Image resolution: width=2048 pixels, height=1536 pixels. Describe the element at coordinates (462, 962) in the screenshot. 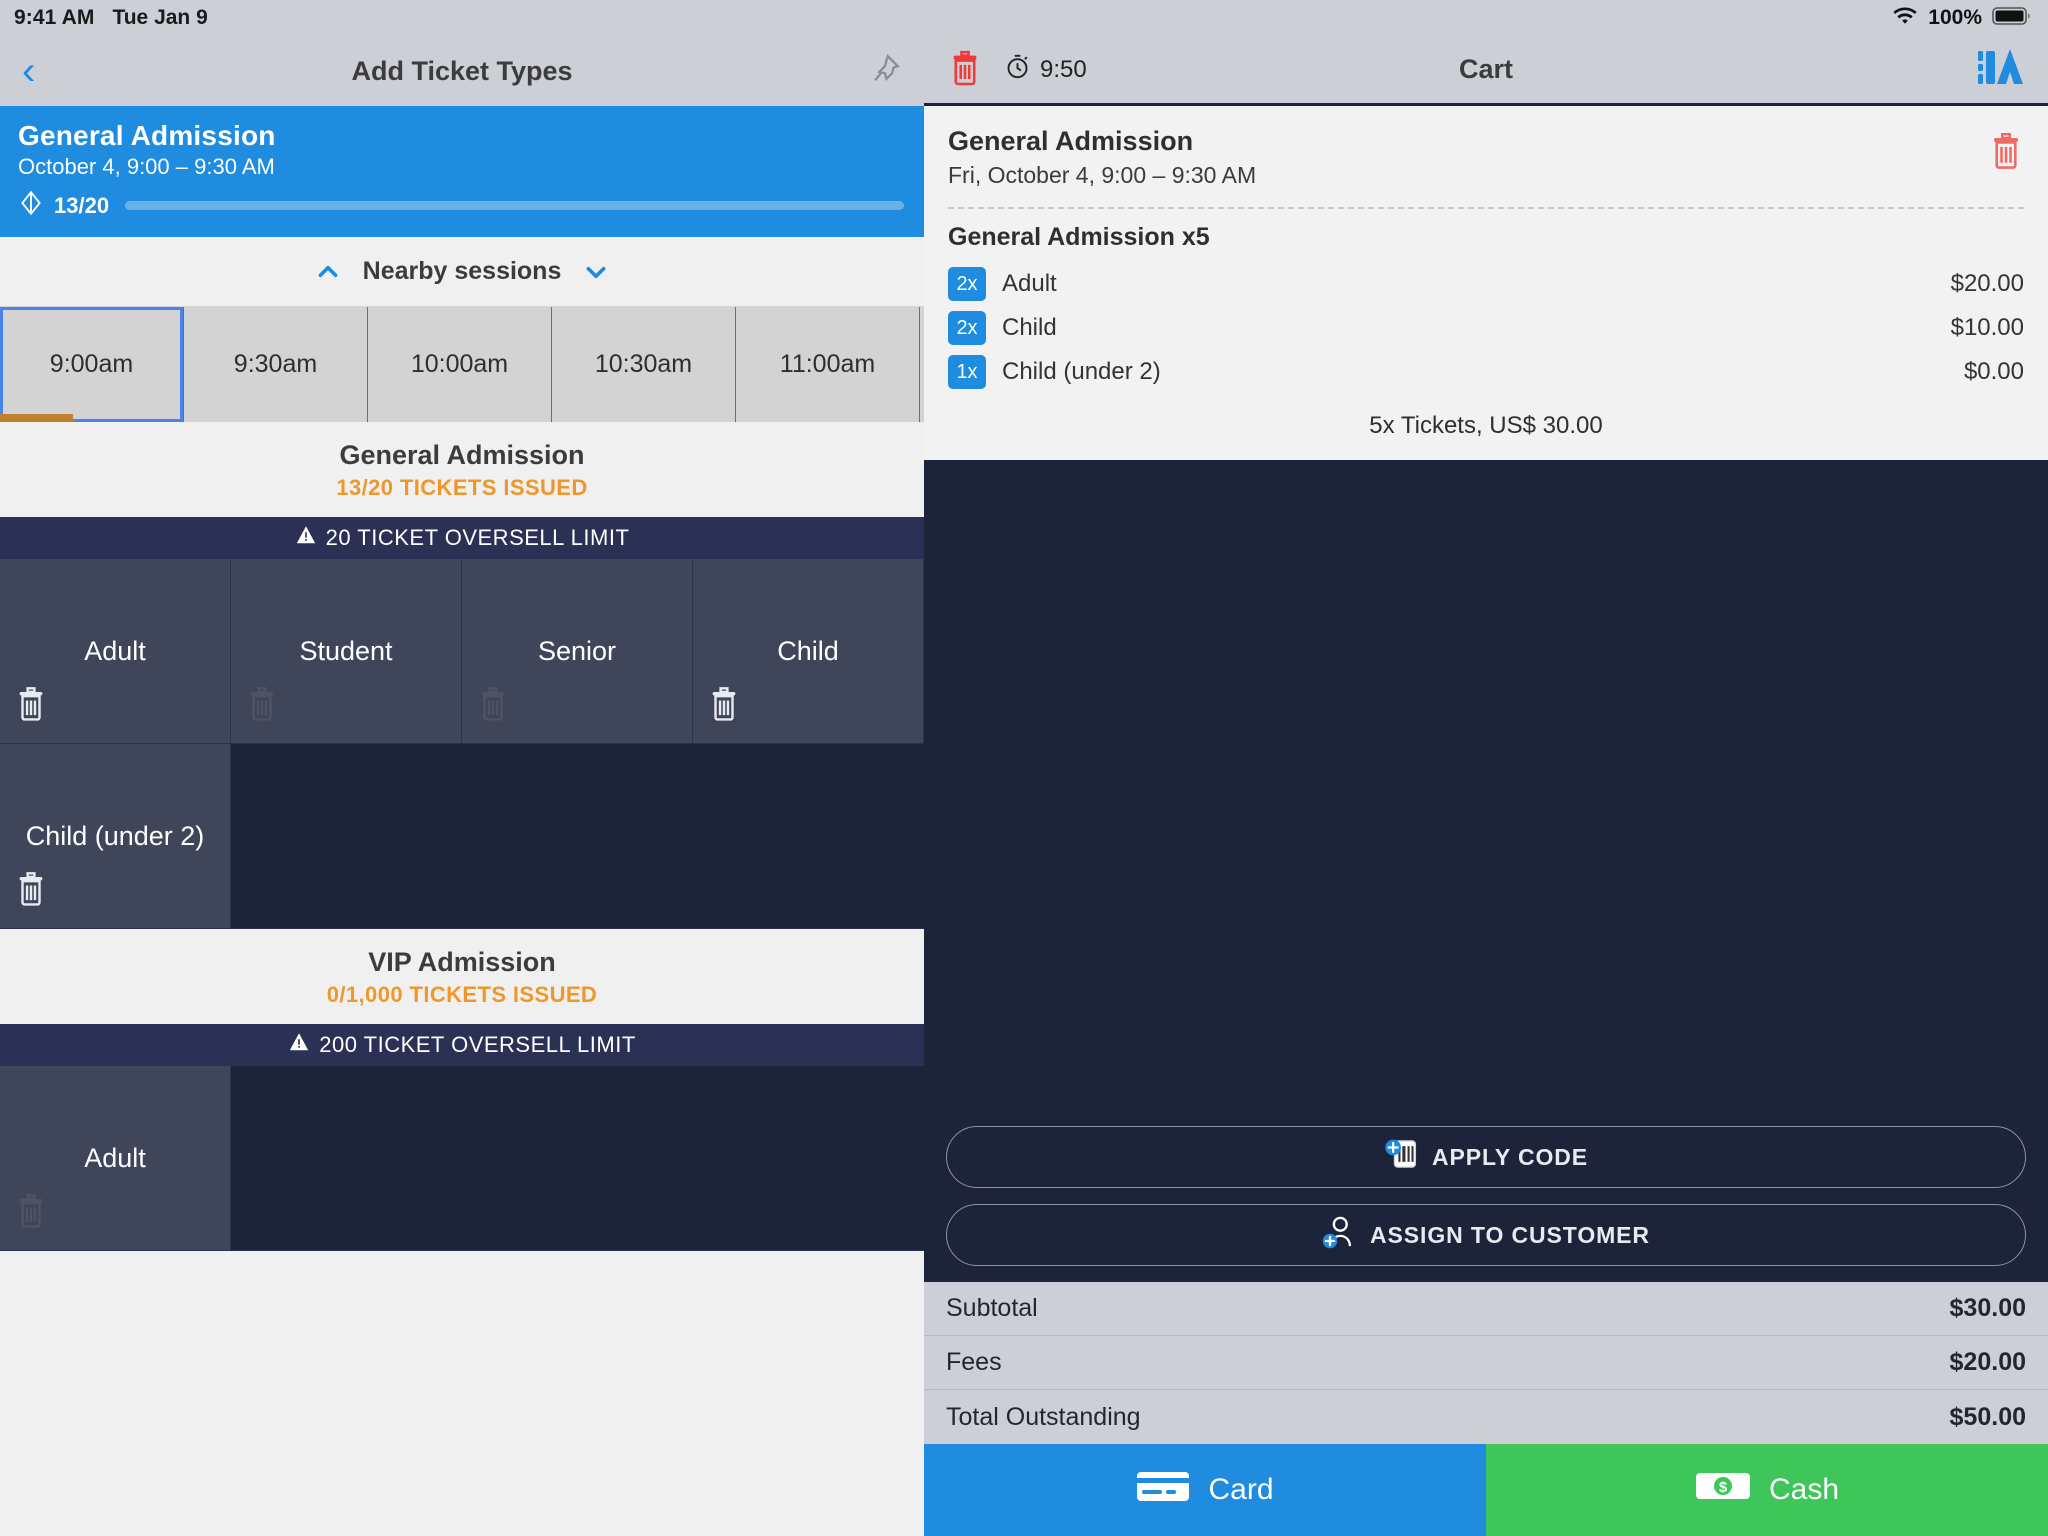

I see `ticket-section-title: VIP Admission` at that location.